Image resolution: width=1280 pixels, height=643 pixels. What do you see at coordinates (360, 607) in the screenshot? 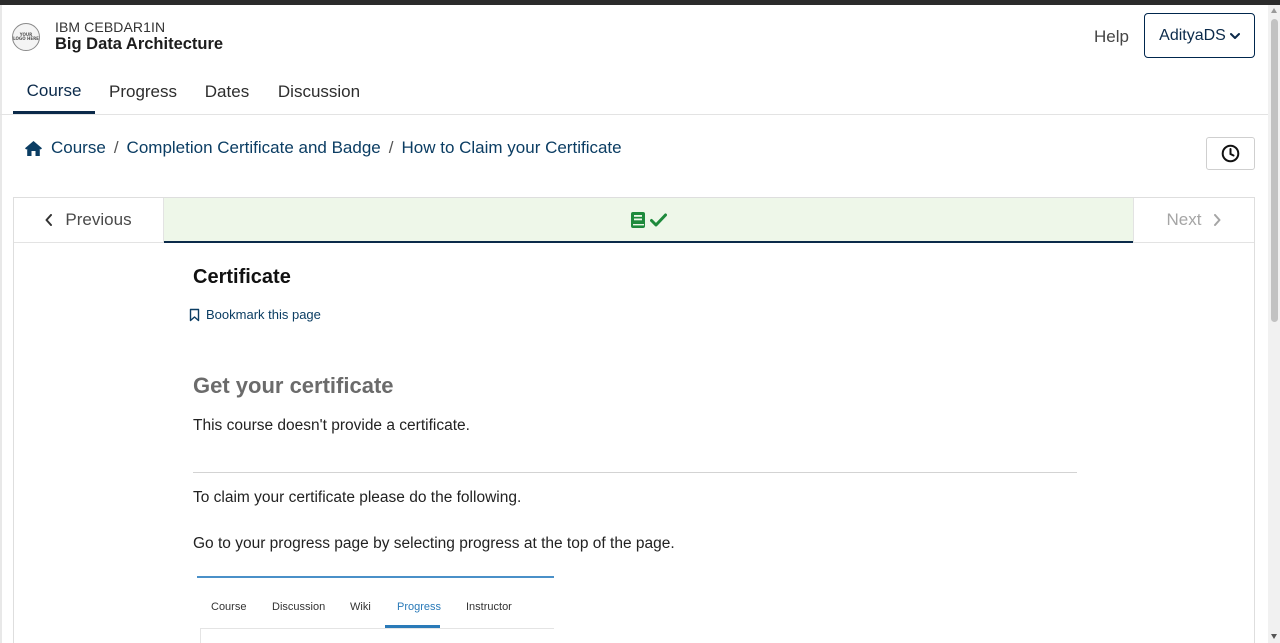
I see `screenshot-tab-wiki: Wiki` at bounding box center [360, 607].